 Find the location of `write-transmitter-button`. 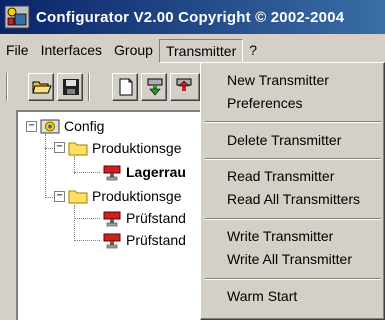

write-transmitter-button is located at coordinates (185, 87).